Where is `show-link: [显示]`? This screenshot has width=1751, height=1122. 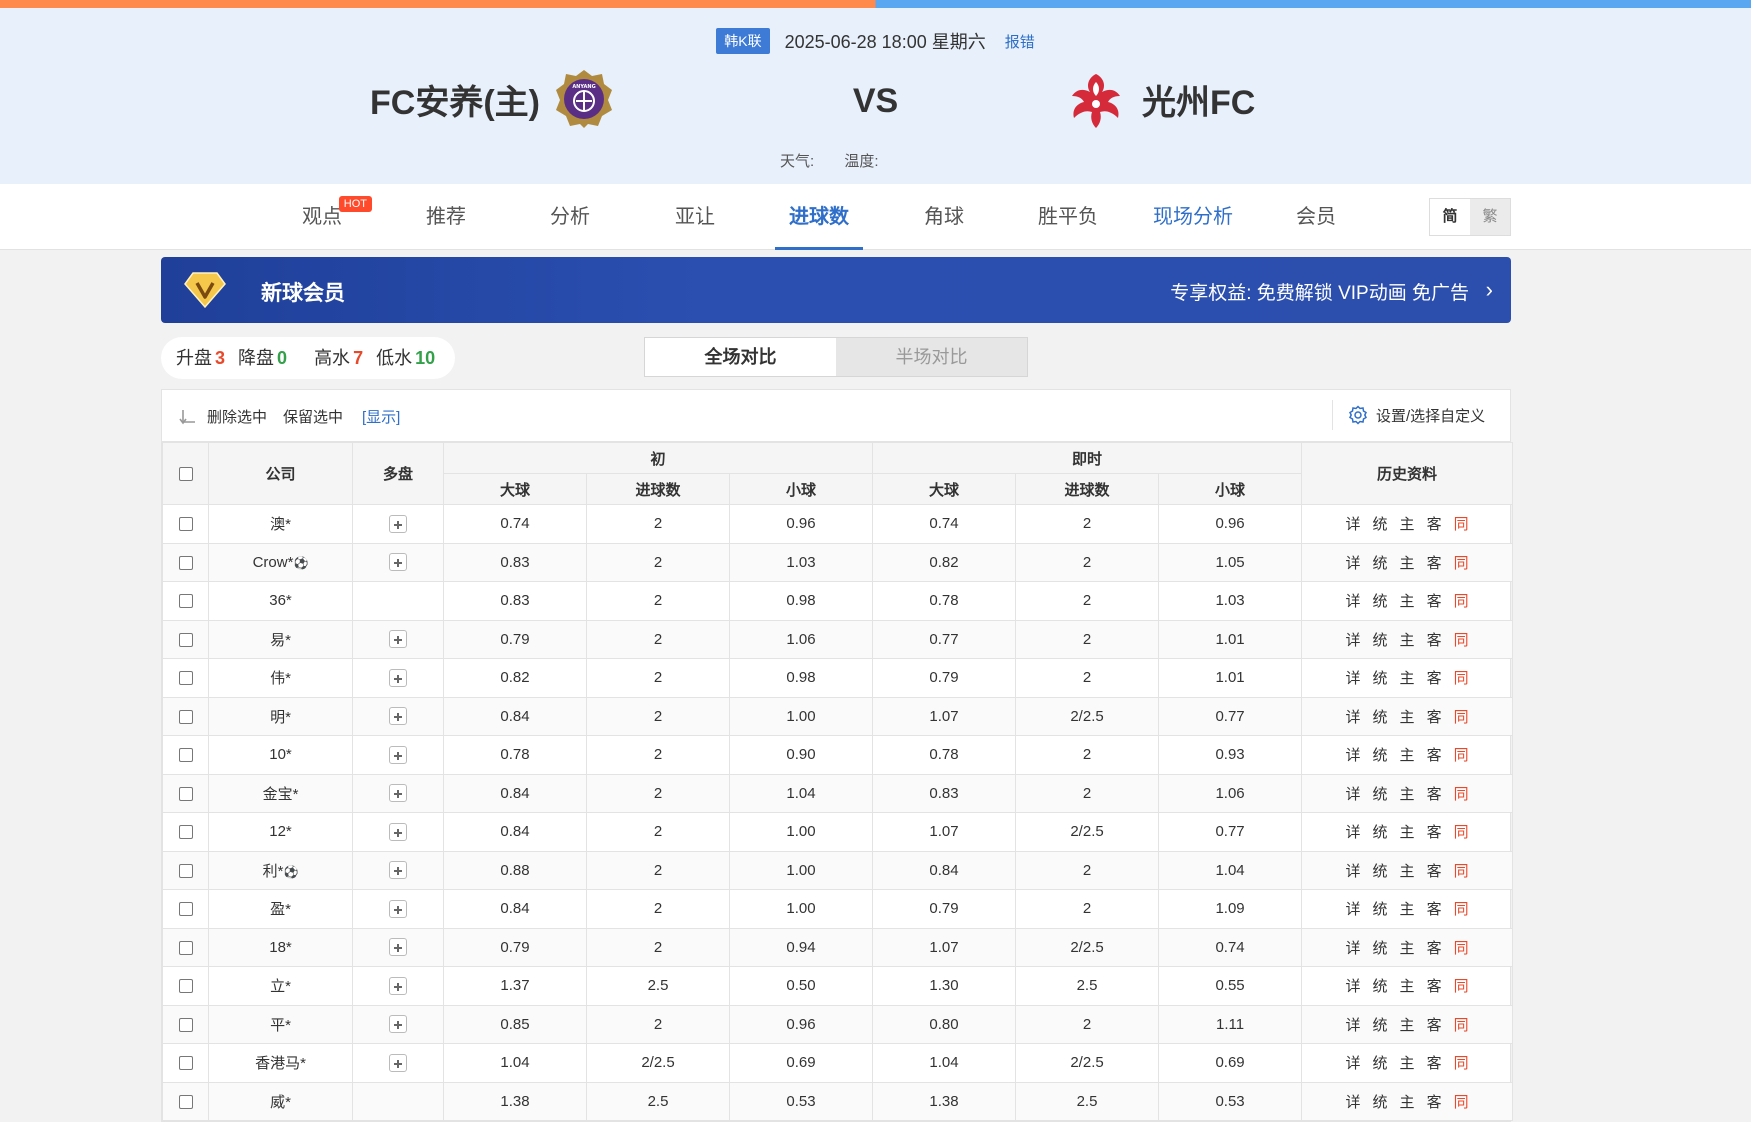 show-link: [显示] is located at coordinates (381, 416).